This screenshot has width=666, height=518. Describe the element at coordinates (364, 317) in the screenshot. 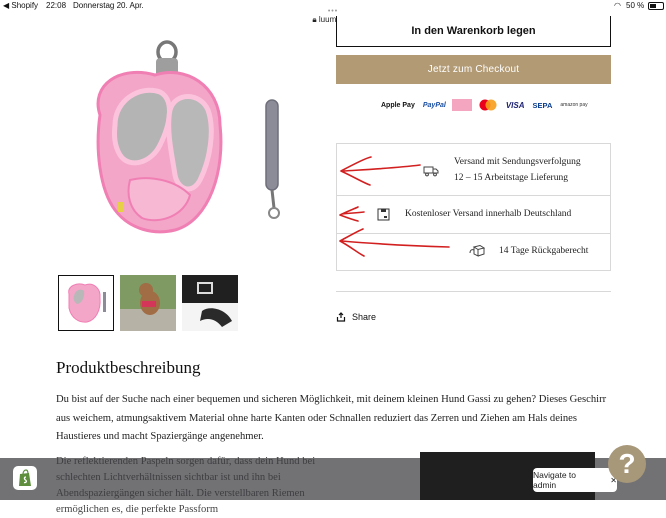

I see `share-label: Share` at that location.